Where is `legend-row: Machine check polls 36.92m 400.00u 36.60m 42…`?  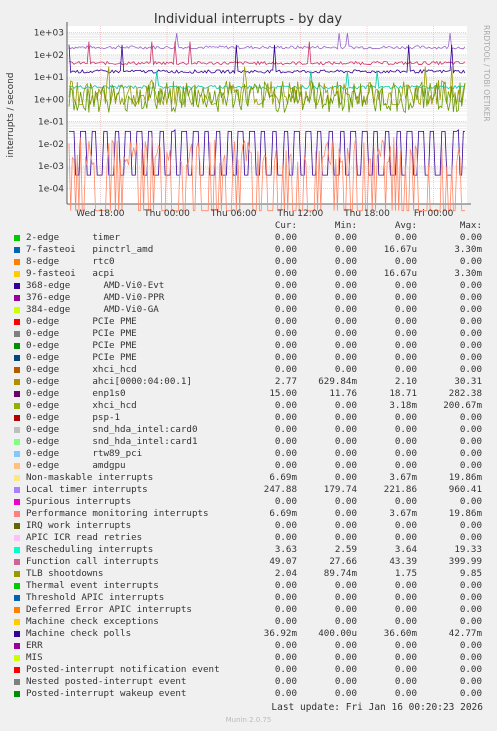 legend-row: Machine check polls 36.92m 400.00u 36.60m 42… is located at coordinates (248, 634).